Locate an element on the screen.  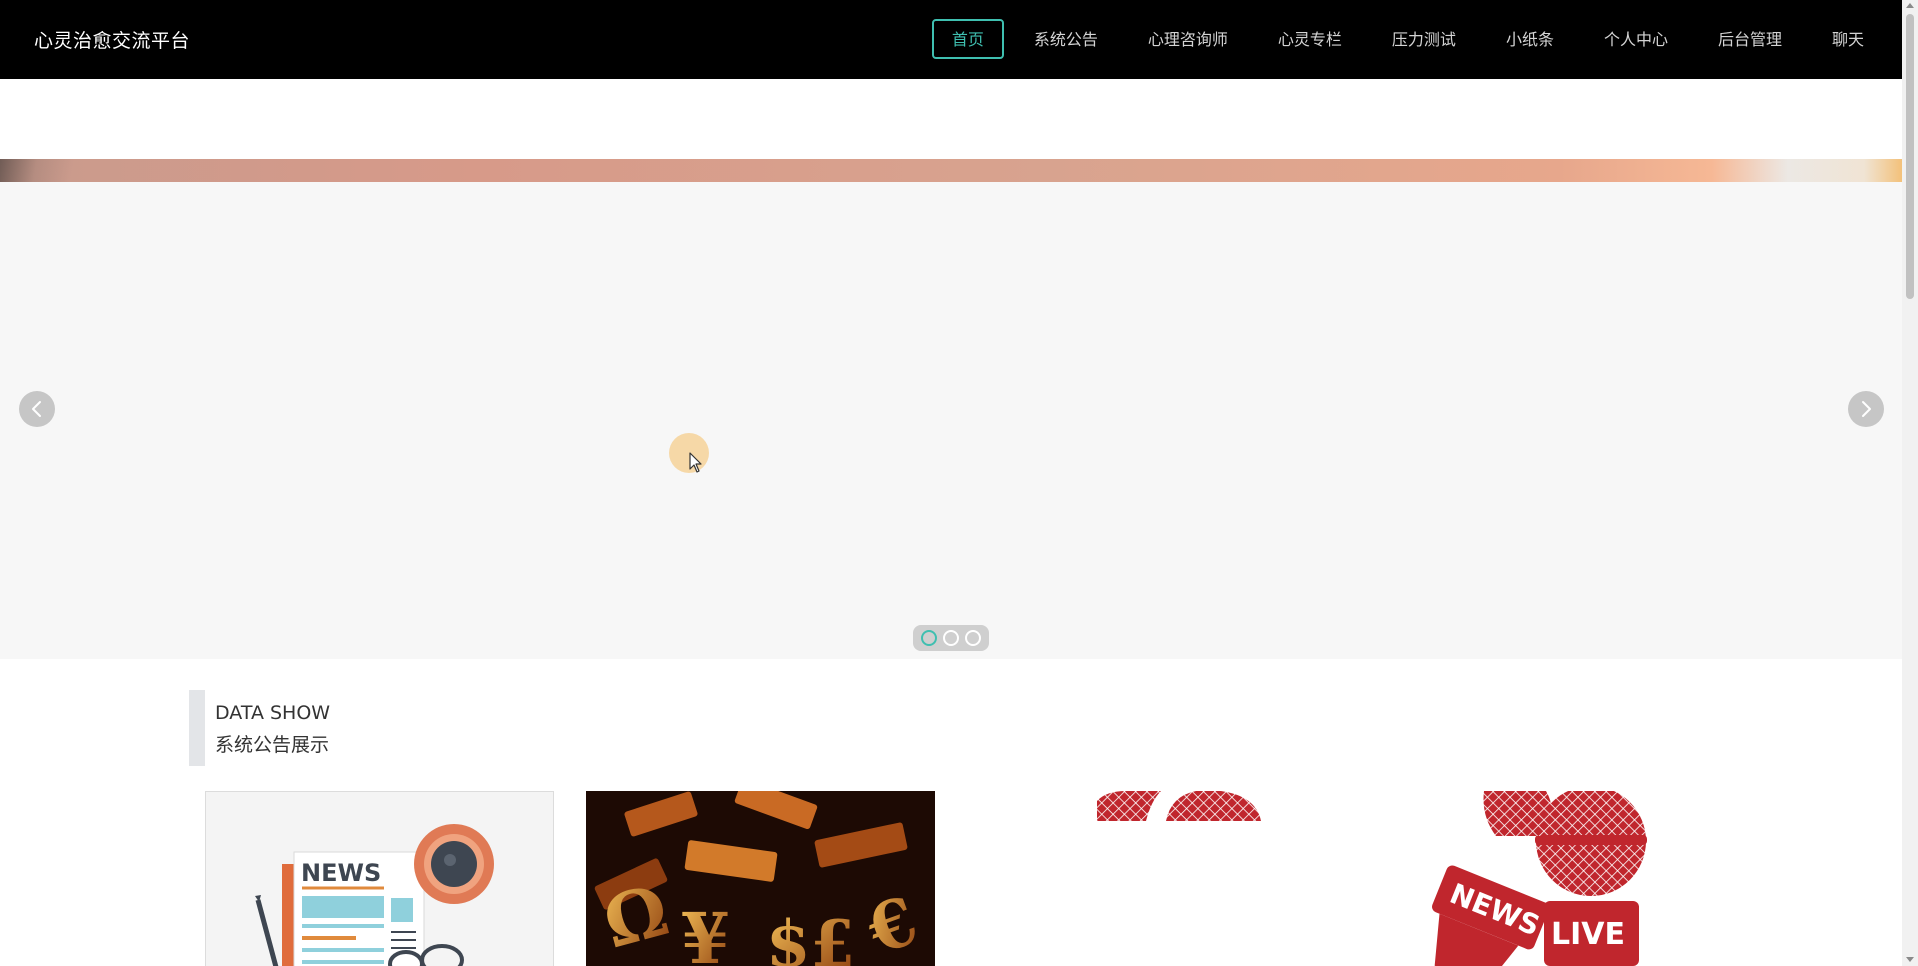
nav-item-stress-test: 压力测试 is located at coordinates (1424, 39).